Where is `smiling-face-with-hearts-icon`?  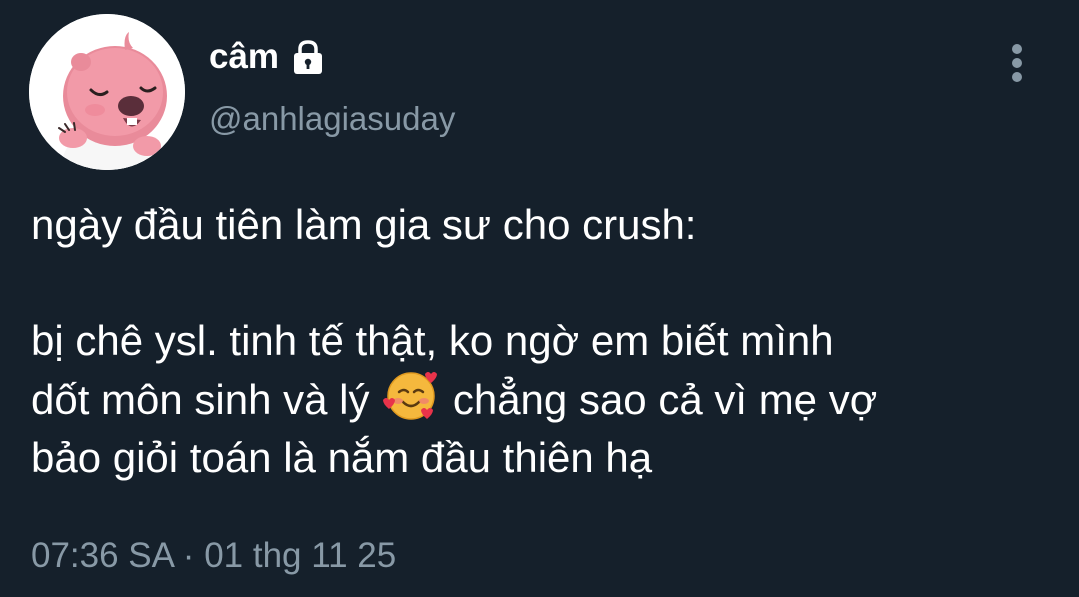
smiling-face-with-hearts-icon is located at coordinates (411, 396).